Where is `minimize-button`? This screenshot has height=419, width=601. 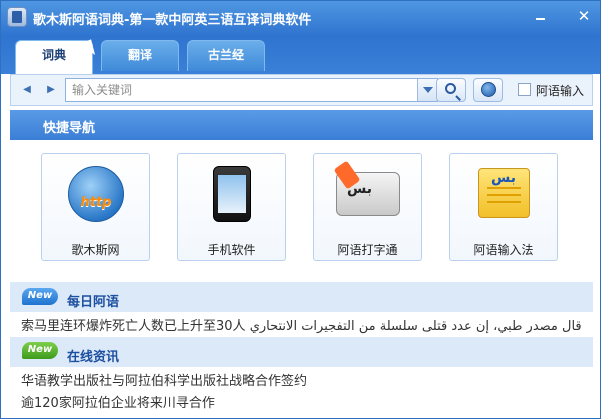
minimize-button is located at coordinates (541, 16).